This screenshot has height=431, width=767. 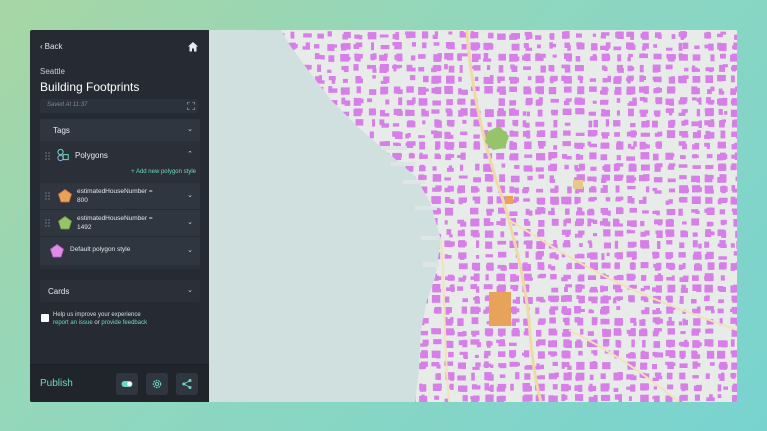 I want to click on publish-button: Publish, so click(x=56, y=383).